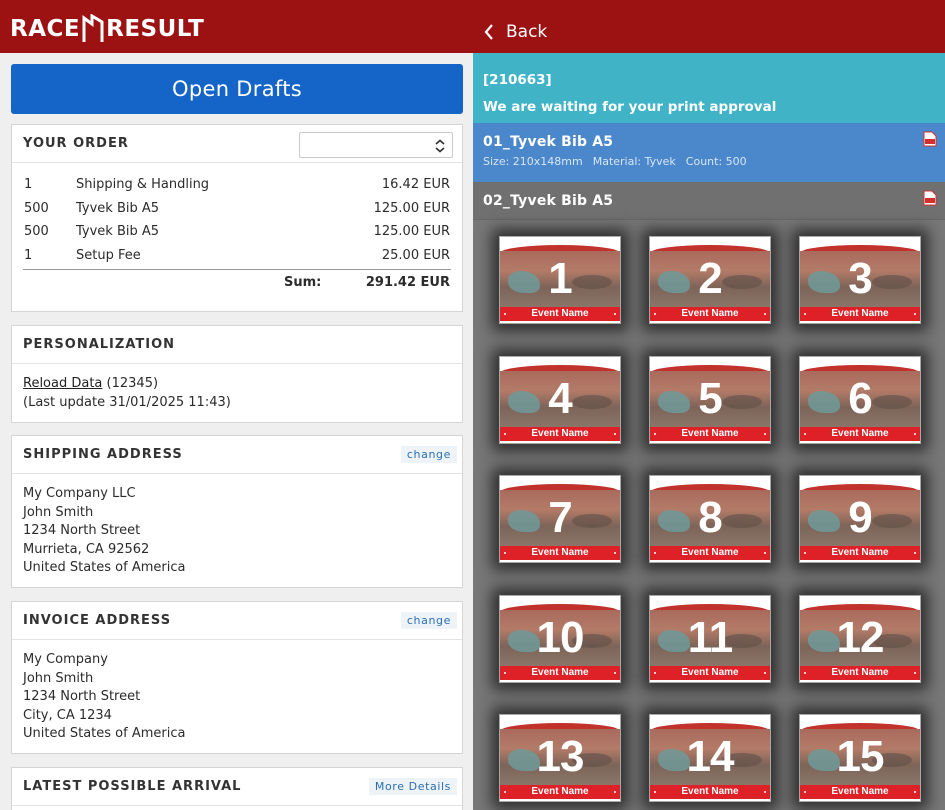 The image size is (945, 810). I want to click on order-sum-row: Sum: 291.42 EUR, so click(237, 285).